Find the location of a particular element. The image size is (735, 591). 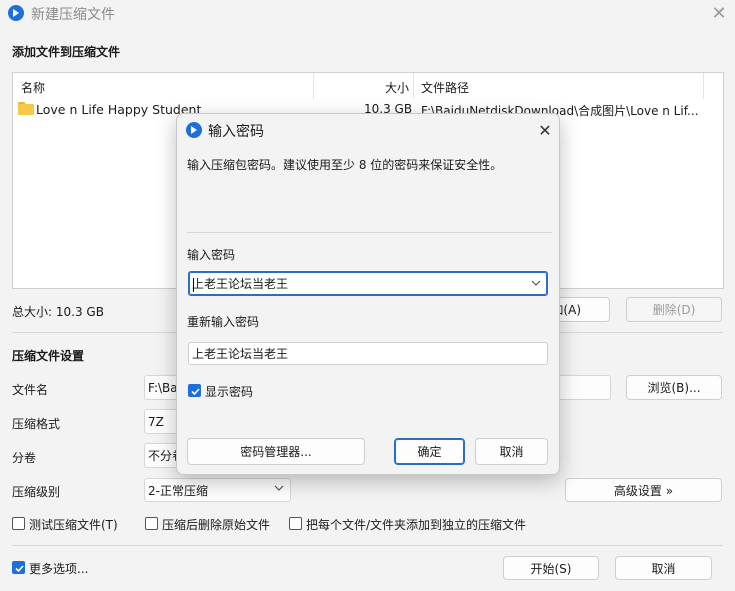

format-value: 7Z is located at coordinates (156, 421).